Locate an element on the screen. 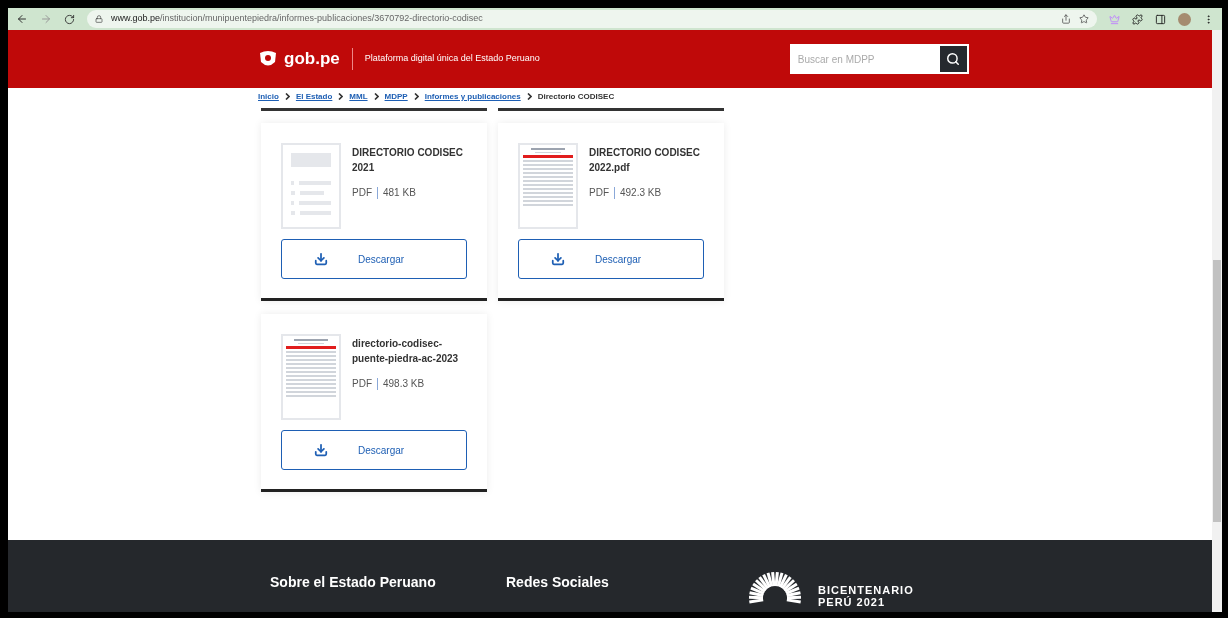 The image size is (1228, 618). document-title: directorio-codisec-puente-piedra-ac-2023 is located at coordinates (406, 351).